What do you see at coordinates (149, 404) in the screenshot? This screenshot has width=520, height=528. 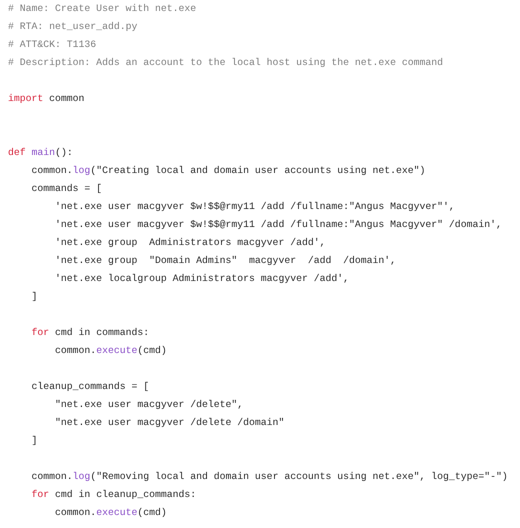 I see `code-line: "net.exe user macgyver /delete",` at bounding box center [149, 404].